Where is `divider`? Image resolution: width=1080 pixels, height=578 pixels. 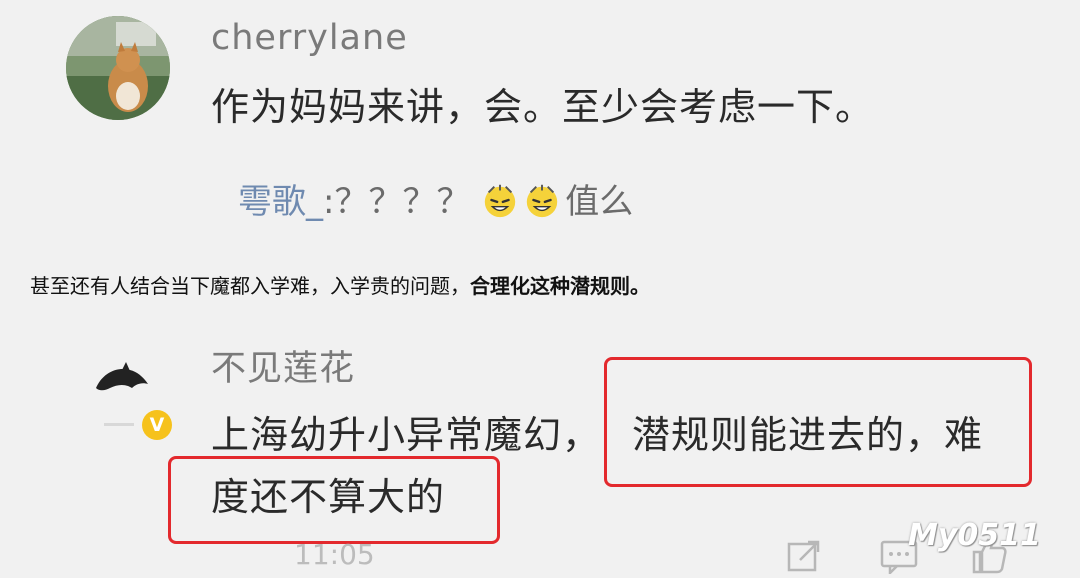
divider is located at coordinates (119, 424).